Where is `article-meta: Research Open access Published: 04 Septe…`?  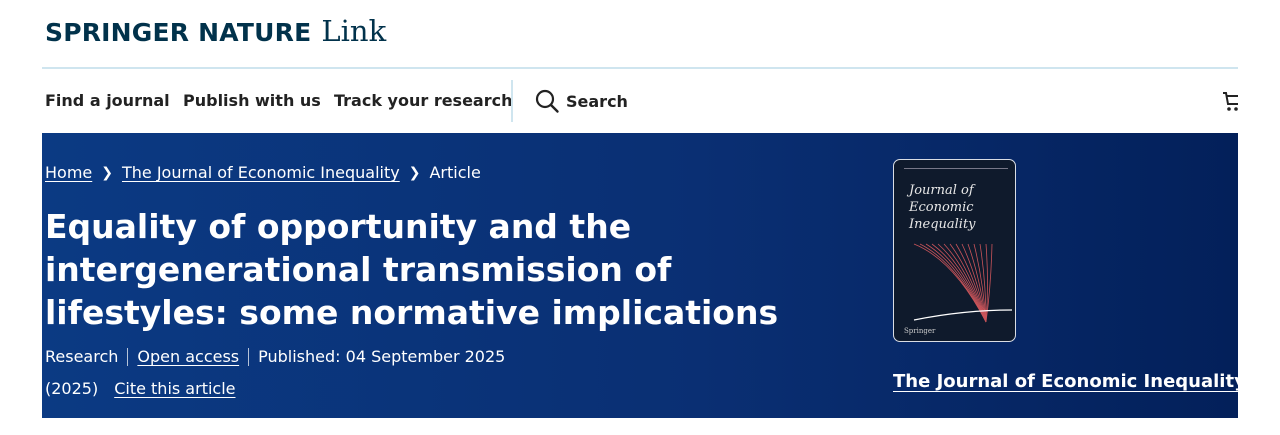
article-meta: Research Open access Published: 04 Septe… is located at coordinates (275, 356).